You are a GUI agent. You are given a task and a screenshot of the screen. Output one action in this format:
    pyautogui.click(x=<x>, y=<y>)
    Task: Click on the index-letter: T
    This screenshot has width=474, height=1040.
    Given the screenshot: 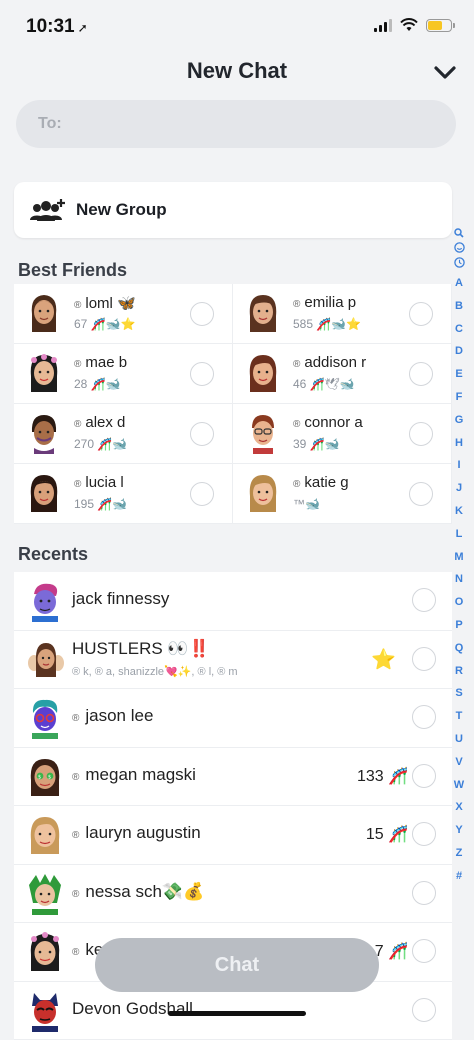 What is the action you would take?
    pyautogui.click(x=459, y=716)
    